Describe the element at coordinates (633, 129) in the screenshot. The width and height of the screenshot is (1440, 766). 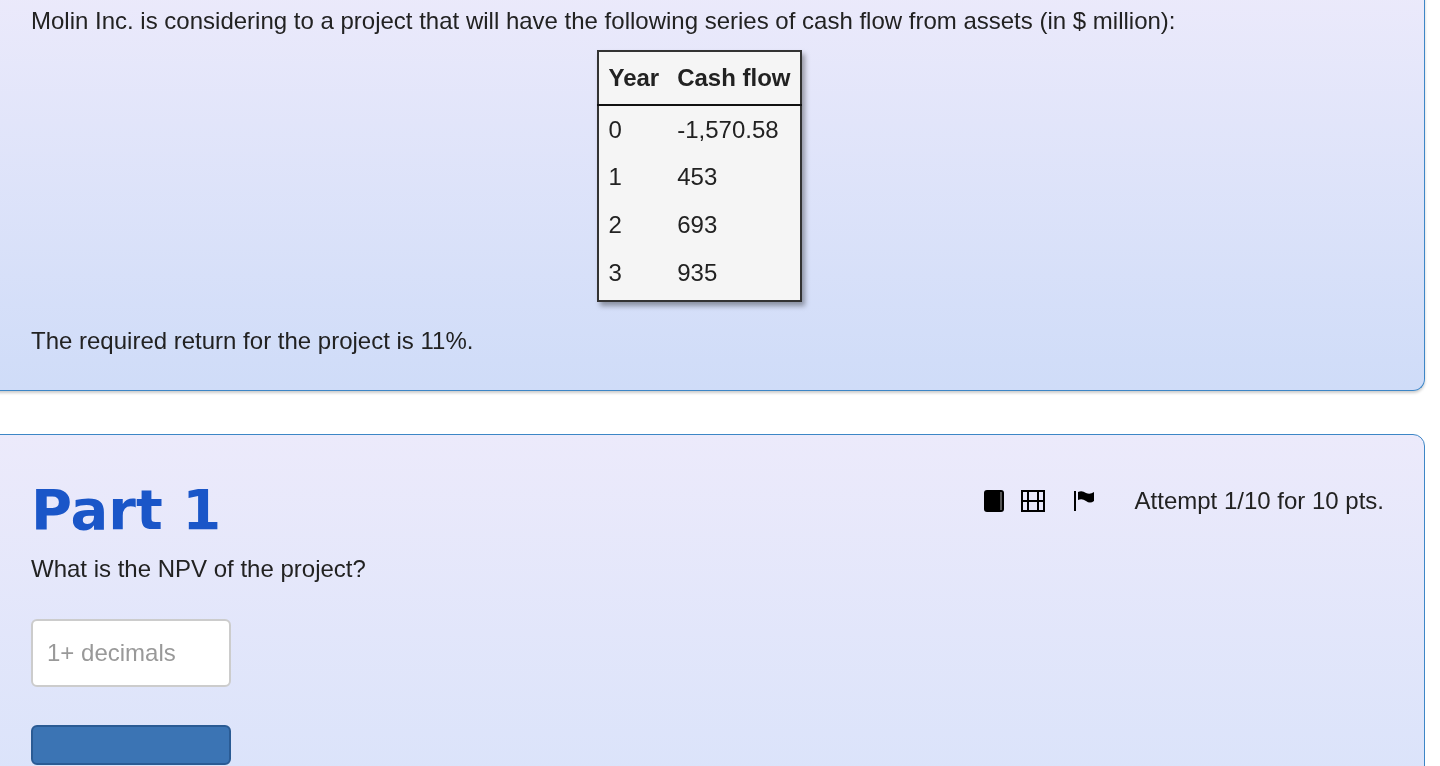
I see `table-cell: 0` at that location.